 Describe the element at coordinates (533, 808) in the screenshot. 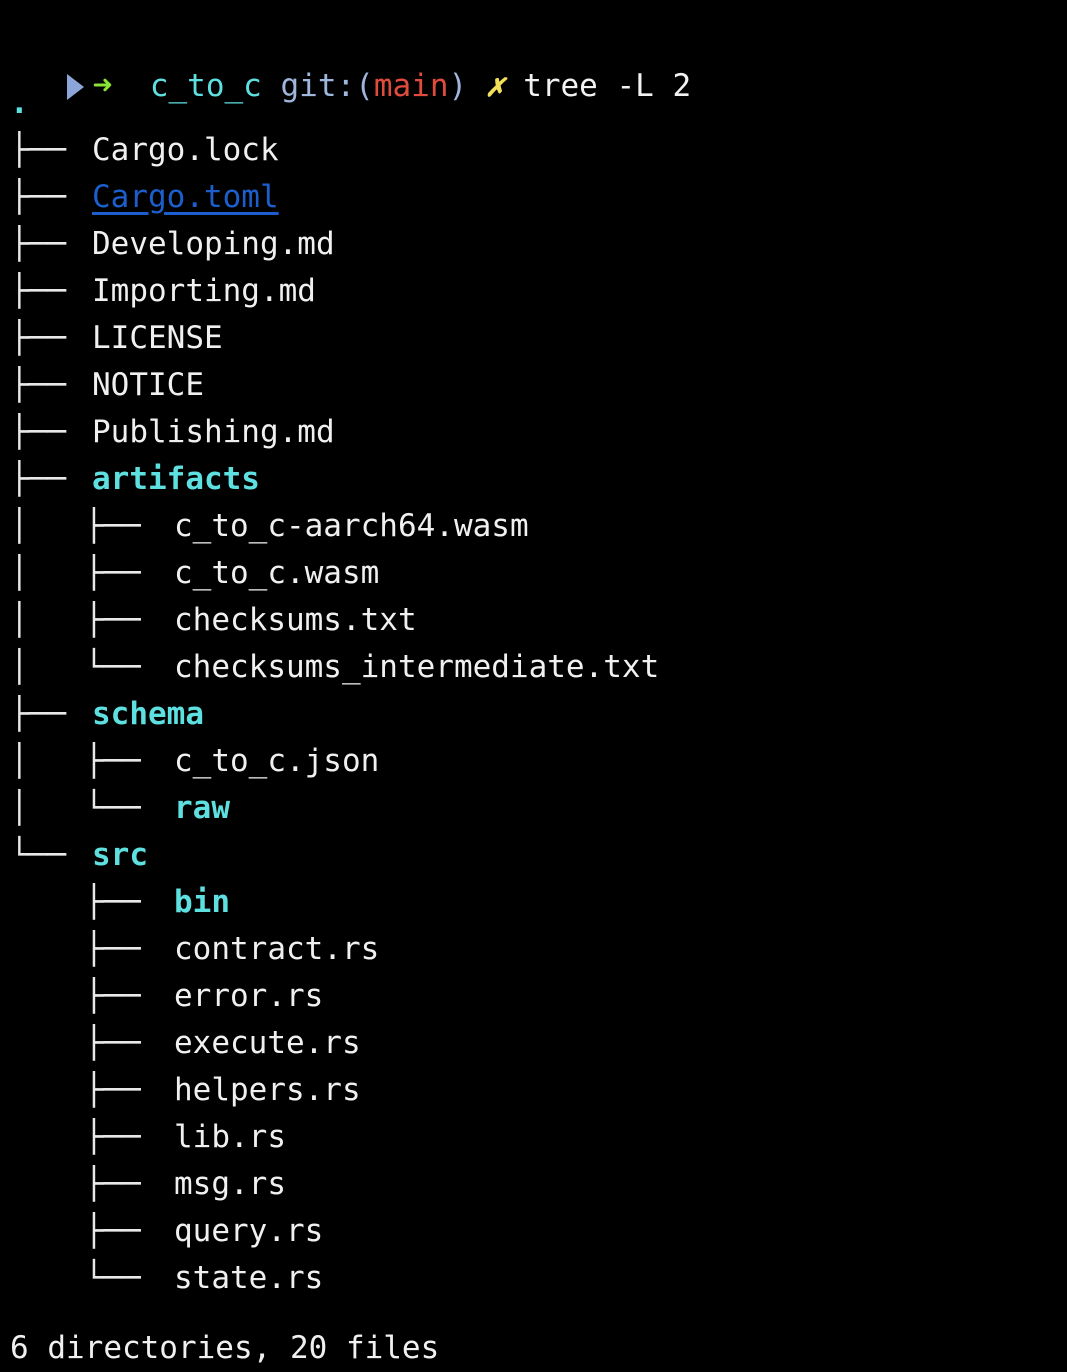

I see `tree-row: │ └── raw` at that location.